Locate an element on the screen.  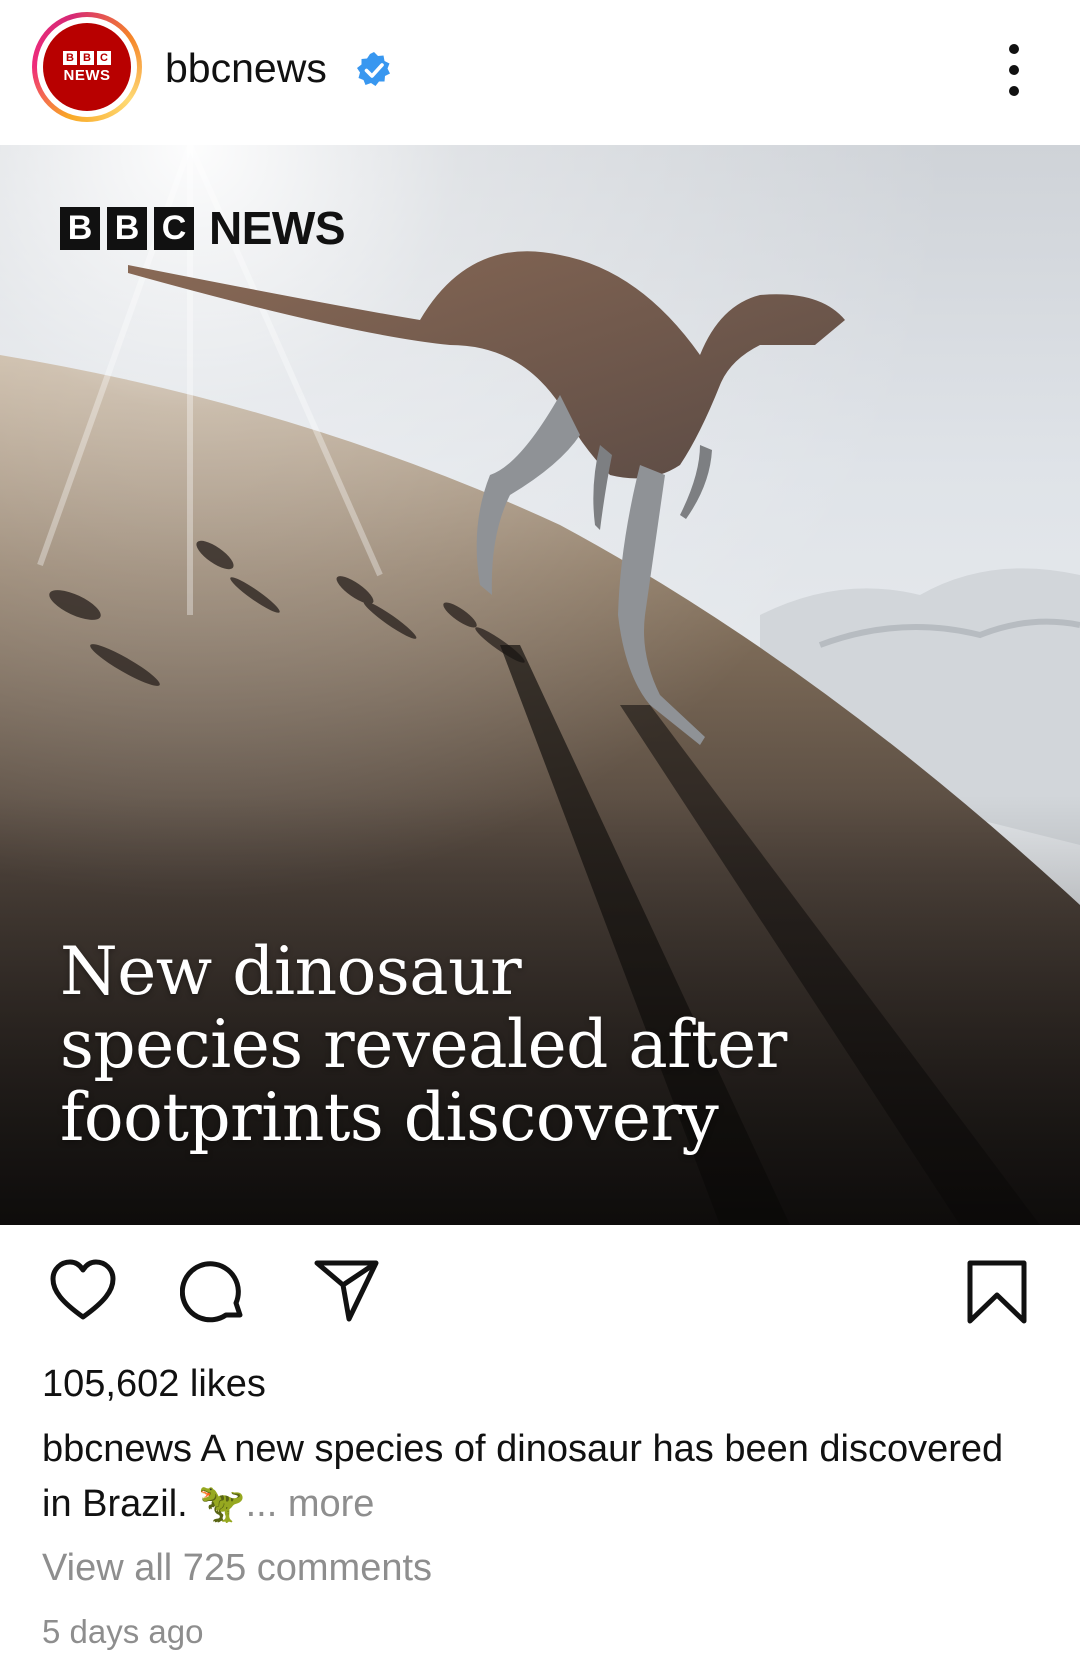
bookmark-icon is located at coordinates (997, 1292).